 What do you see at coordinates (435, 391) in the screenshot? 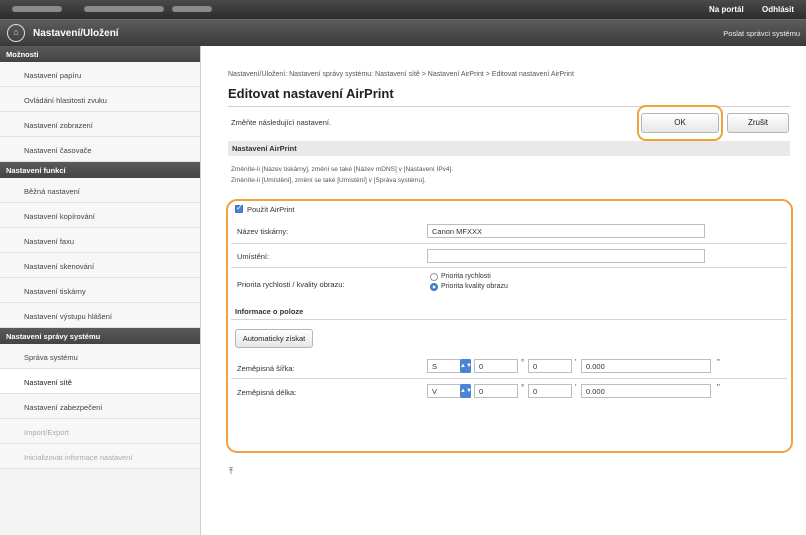
I see `longitude-direction-value: V` at bounding box center [435, 391].